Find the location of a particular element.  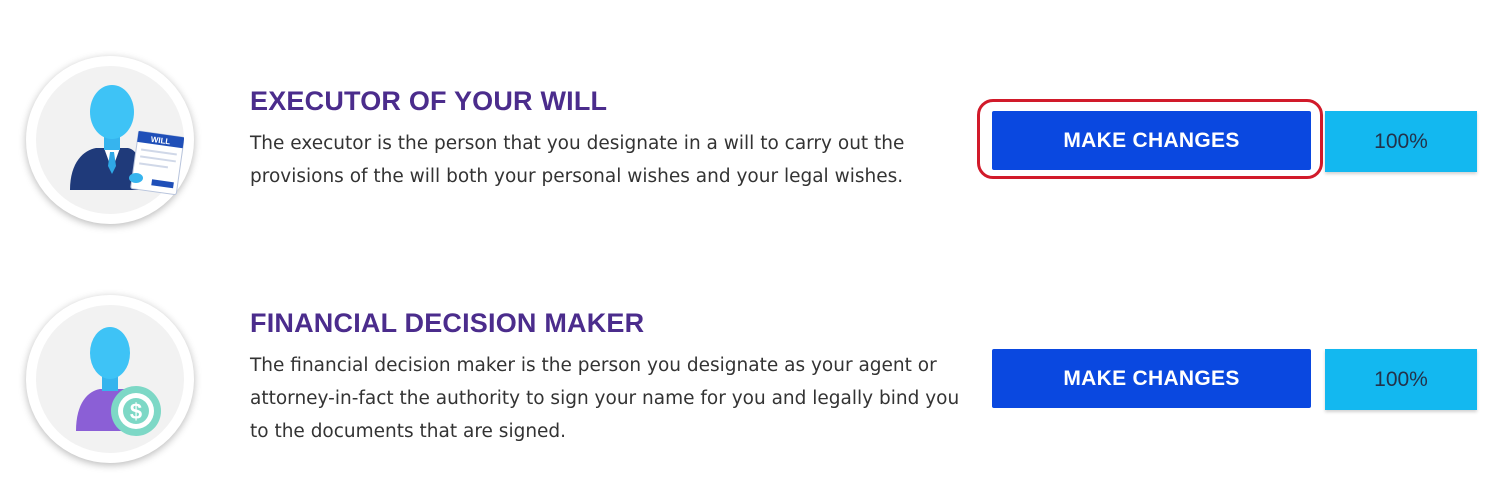

financial-decision-maker-icon: $ is located at coordinates (110, 379).